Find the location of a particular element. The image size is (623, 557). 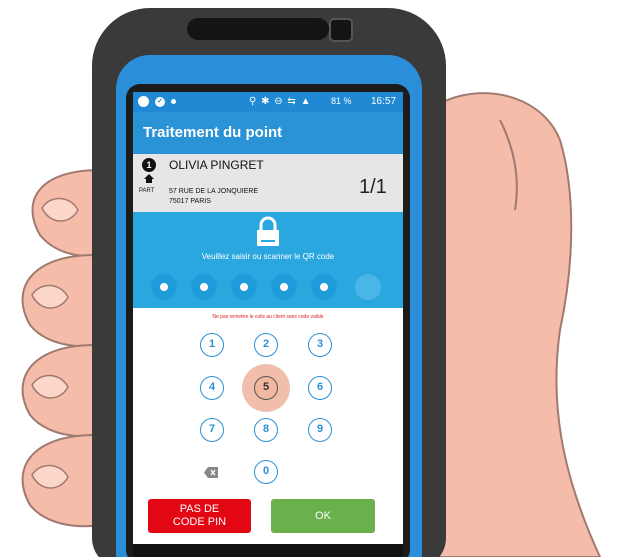

address-line-2: 75017 PARIS is located at coordinates (190, 201).